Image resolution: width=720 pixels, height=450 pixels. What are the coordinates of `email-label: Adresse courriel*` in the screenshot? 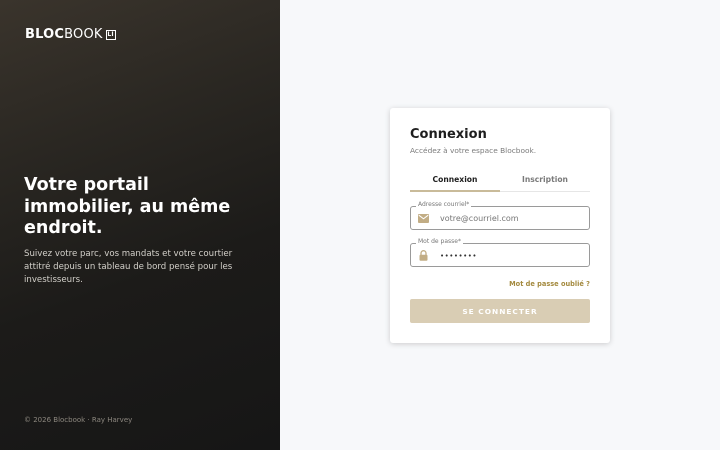 It's located at (444, 204).